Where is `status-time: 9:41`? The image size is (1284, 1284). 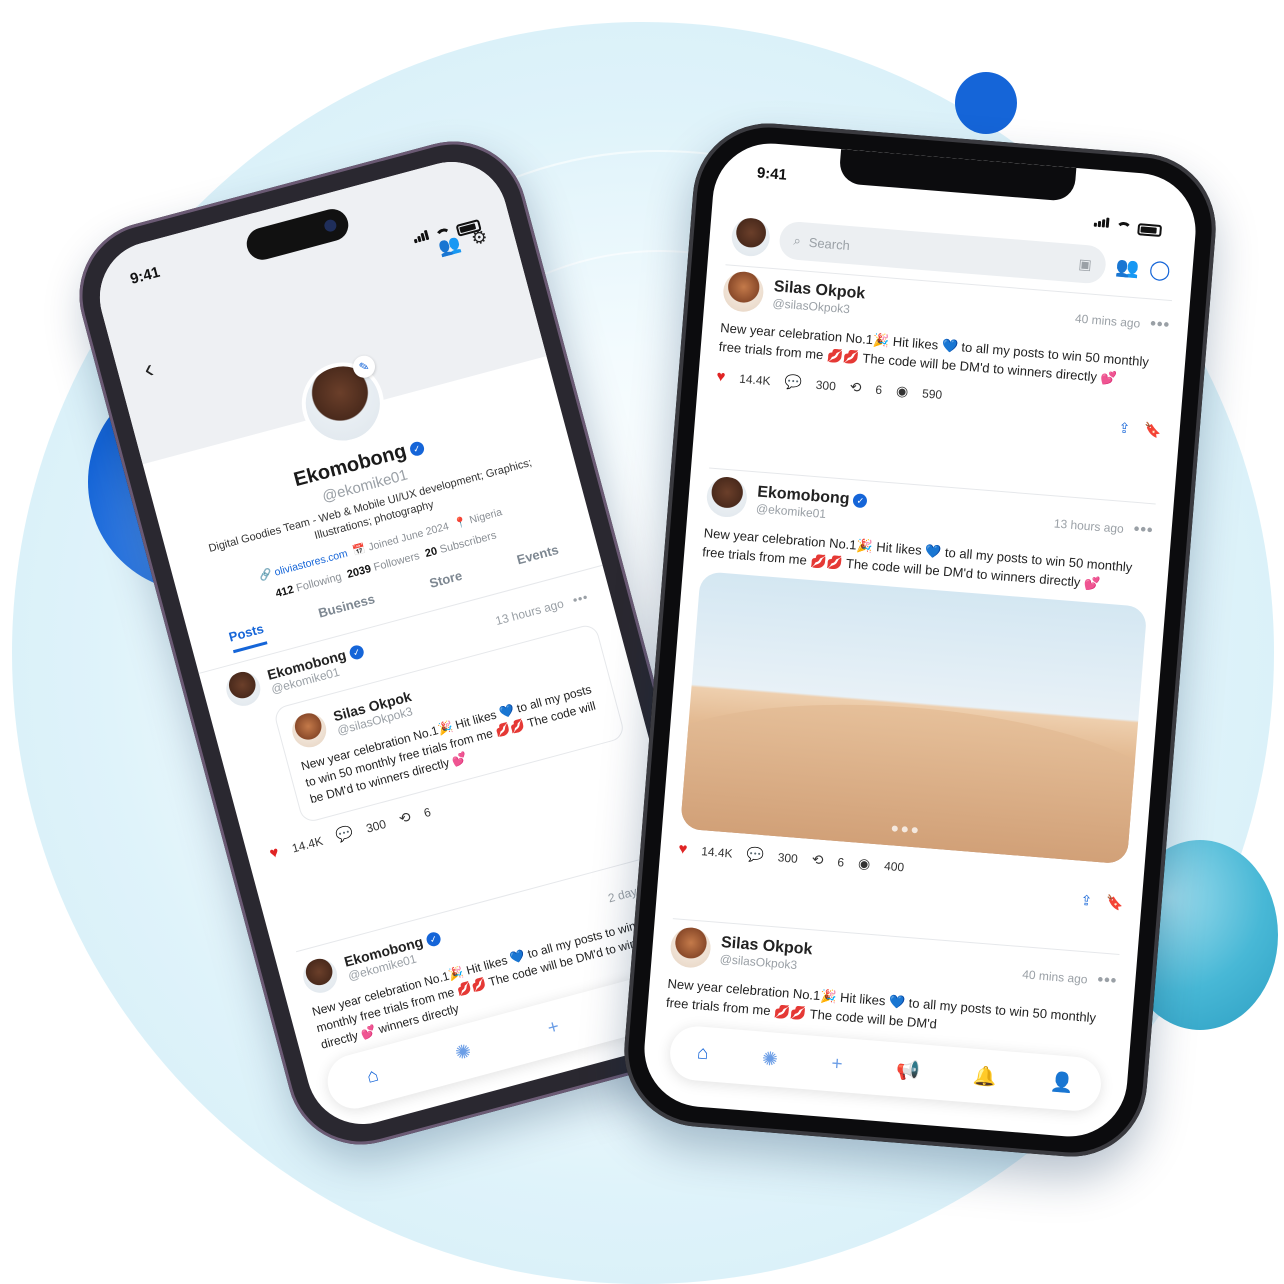 status-time: 9:41 is located at coordinates (772, 174).